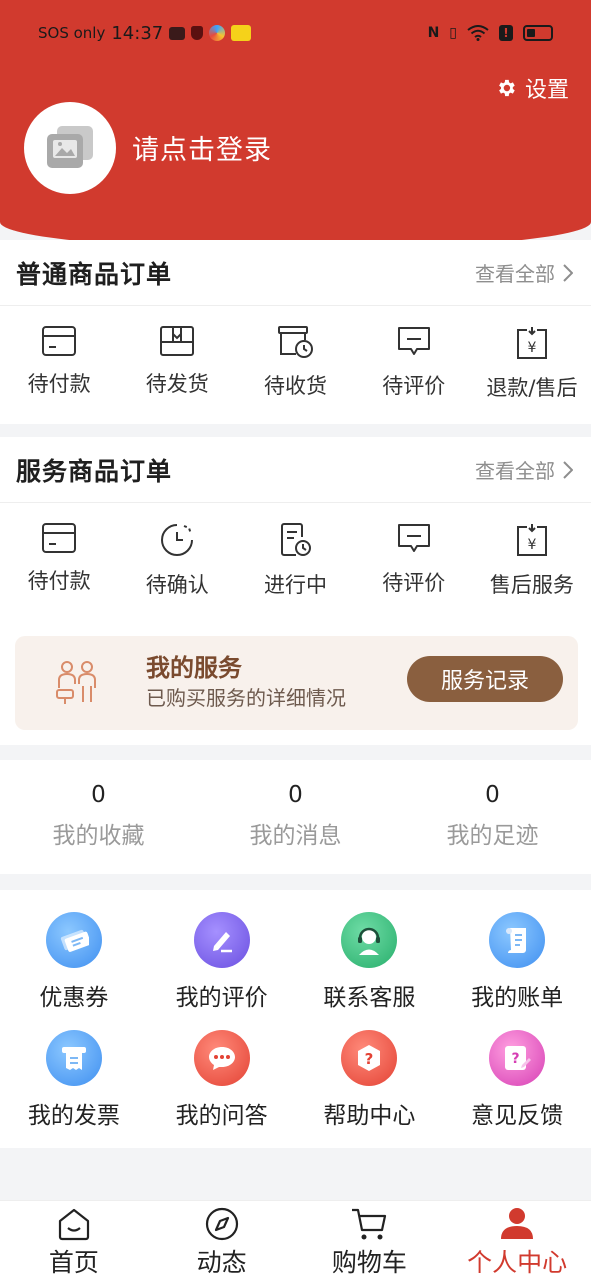 This screenshot has height=1280, width=591. What do you see at coordinates (222, 971) in the screenshot?
I see `tool-my-reviews: 我的评价` at bounding box center [222, 971].